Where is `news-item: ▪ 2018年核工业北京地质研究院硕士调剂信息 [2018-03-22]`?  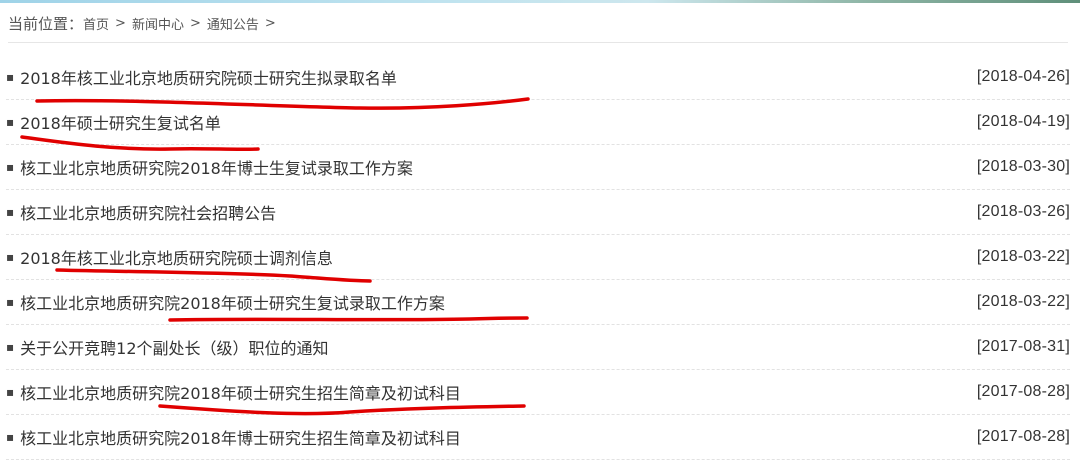 news-item: ▪ 2018年核工业北京地质研究院硕士调剂信息 [2018-03-22] is located at coordinates (538, 257).